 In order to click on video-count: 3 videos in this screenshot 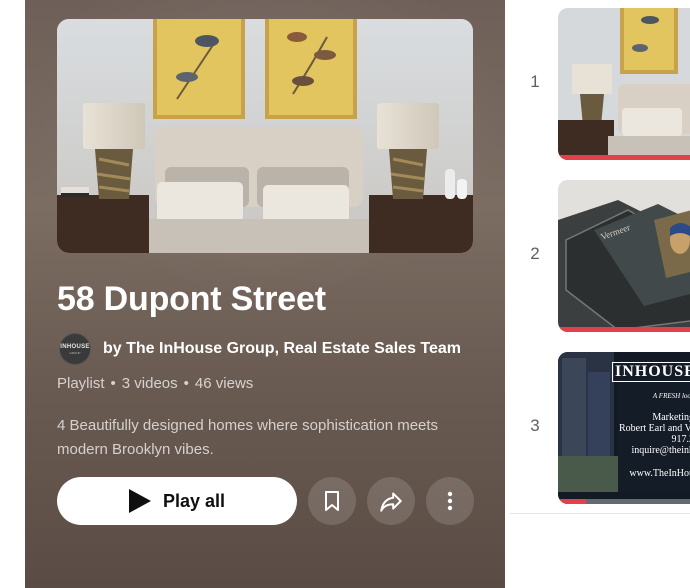, I will do `click(149, 383)`.